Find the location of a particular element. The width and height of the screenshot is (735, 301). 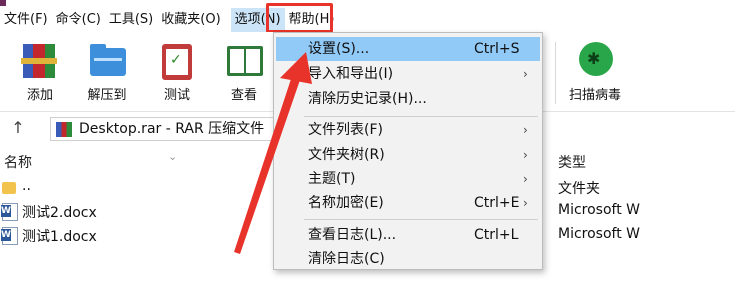

virus-scan-button: ✱ 扫描病毒 is located at coordinates (595, 74).